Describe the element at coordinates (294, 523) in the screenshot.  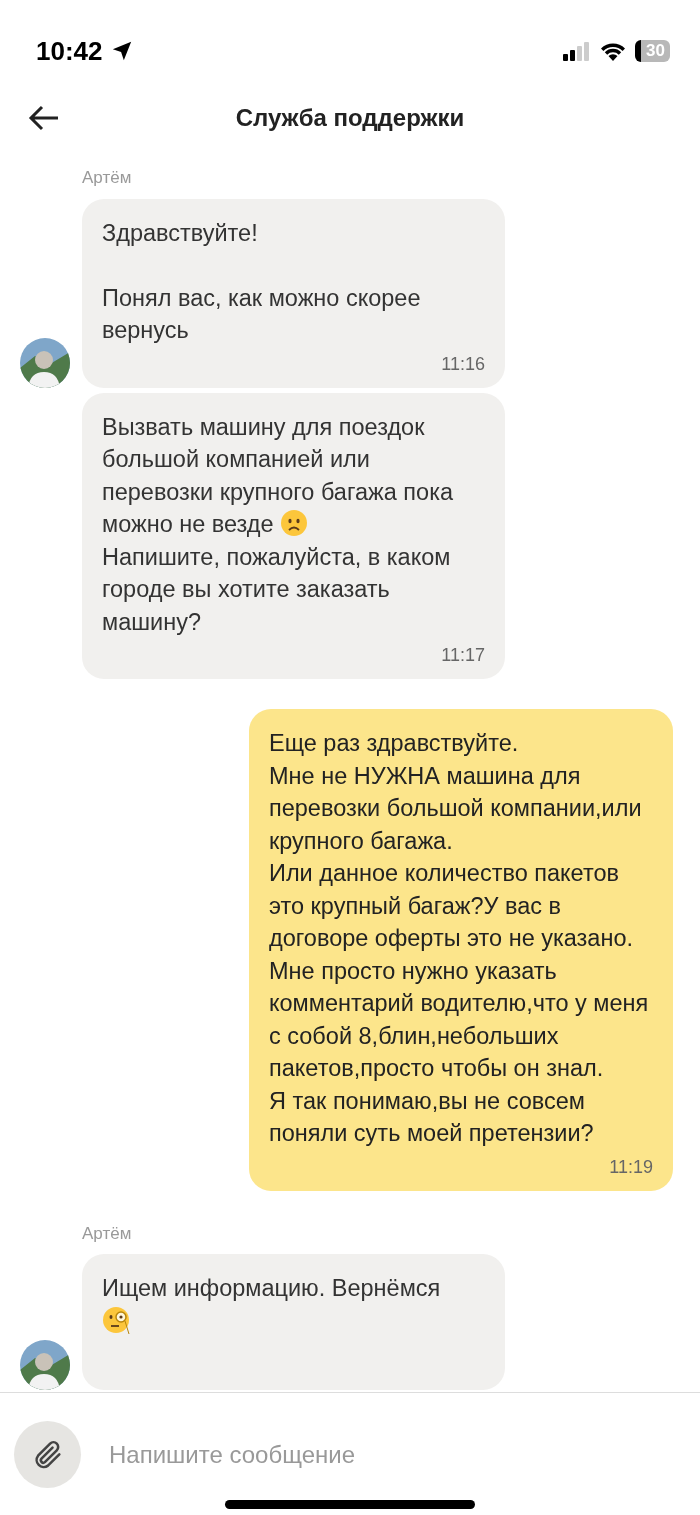
I see `worried-face-icon` at that location.